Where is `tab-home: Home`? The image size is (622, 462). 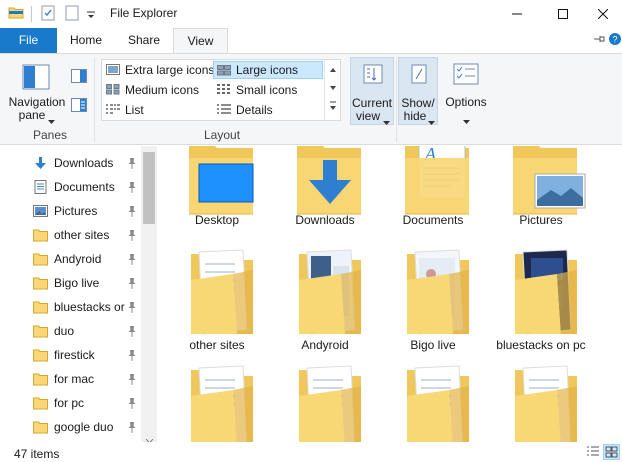
tab-home: Home is located at coordinates (86, 40).